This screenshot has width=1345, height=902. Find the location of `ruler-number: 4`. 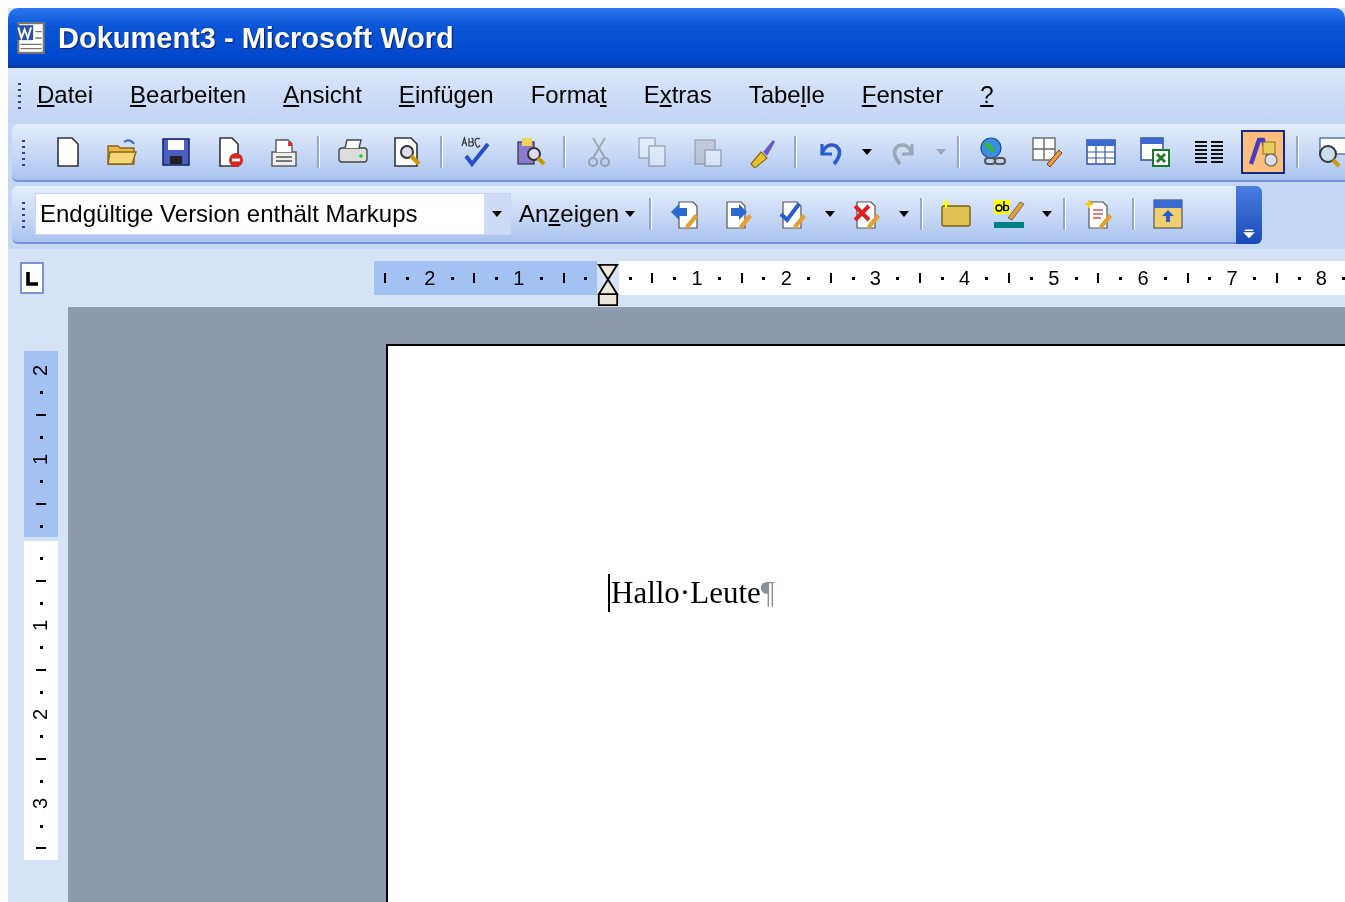

ruler-number: 4 is located at coordinates (965, 278).